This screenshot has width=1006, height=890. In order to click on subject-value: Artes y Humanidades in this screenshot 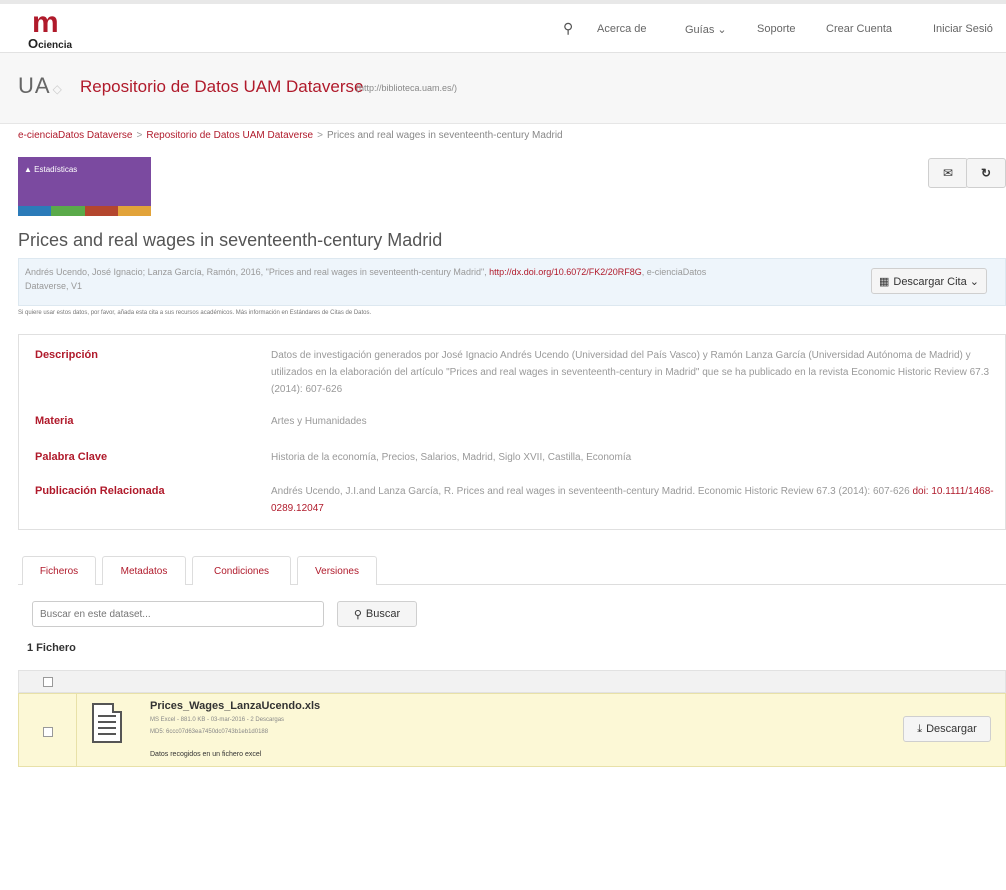, I will do `click(319, 421)`.